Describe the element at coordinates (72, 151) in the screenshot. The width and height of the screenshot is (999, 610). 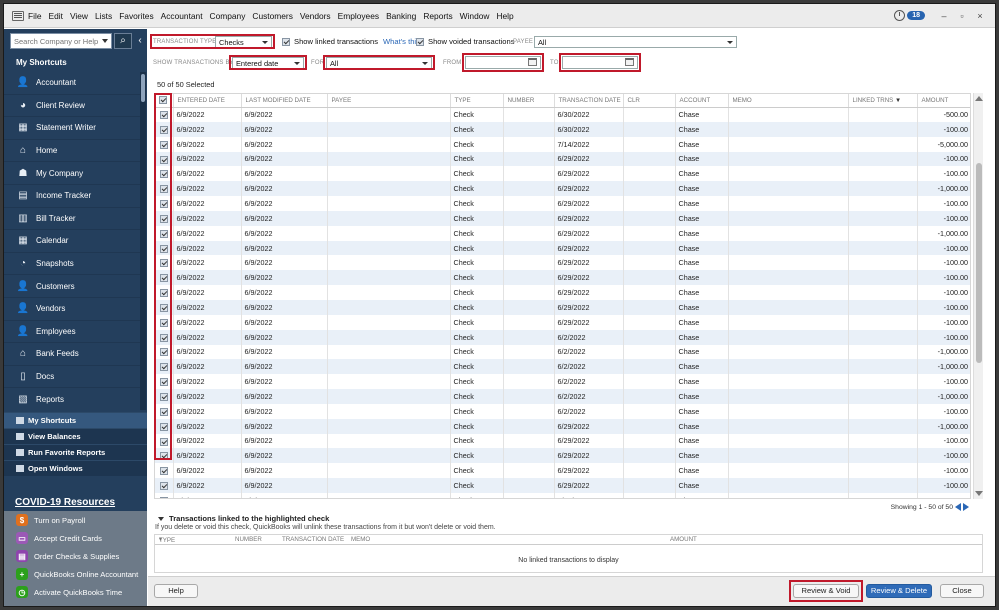
I see `sidebar-item-home: ⌂ Home` at that location.